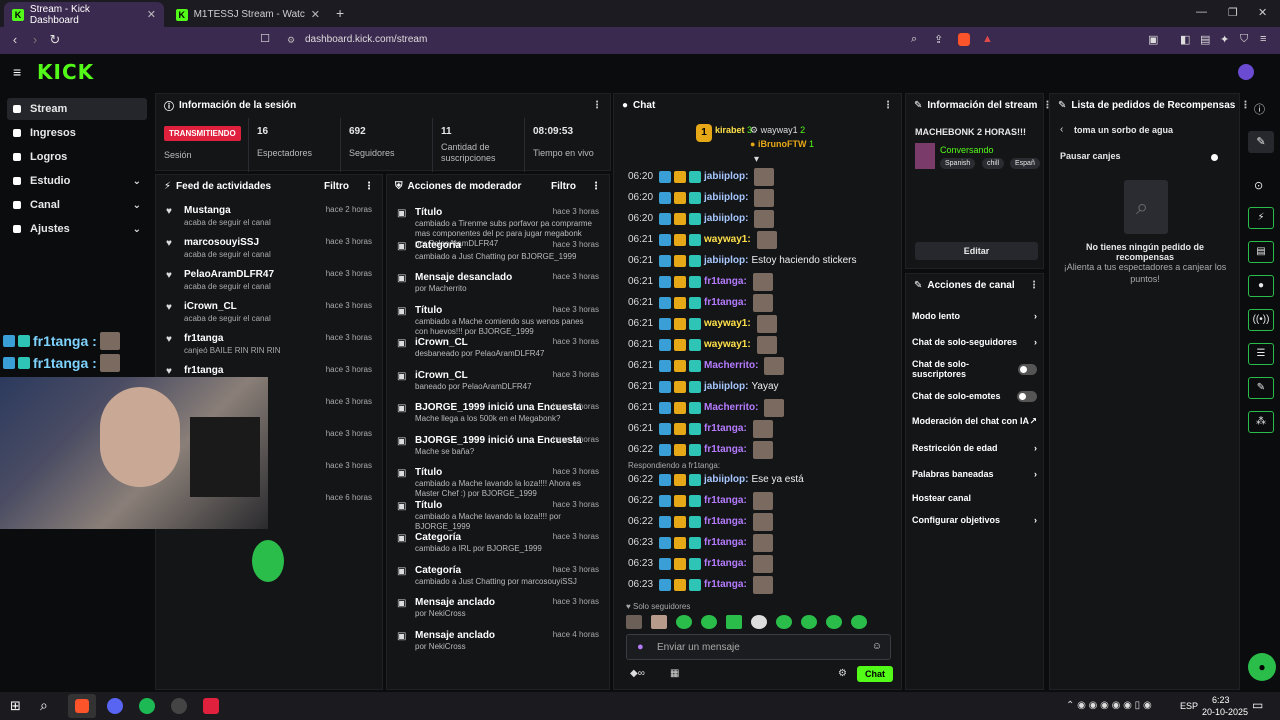  I want to click on mic-icon: ●, so click(640, 647).